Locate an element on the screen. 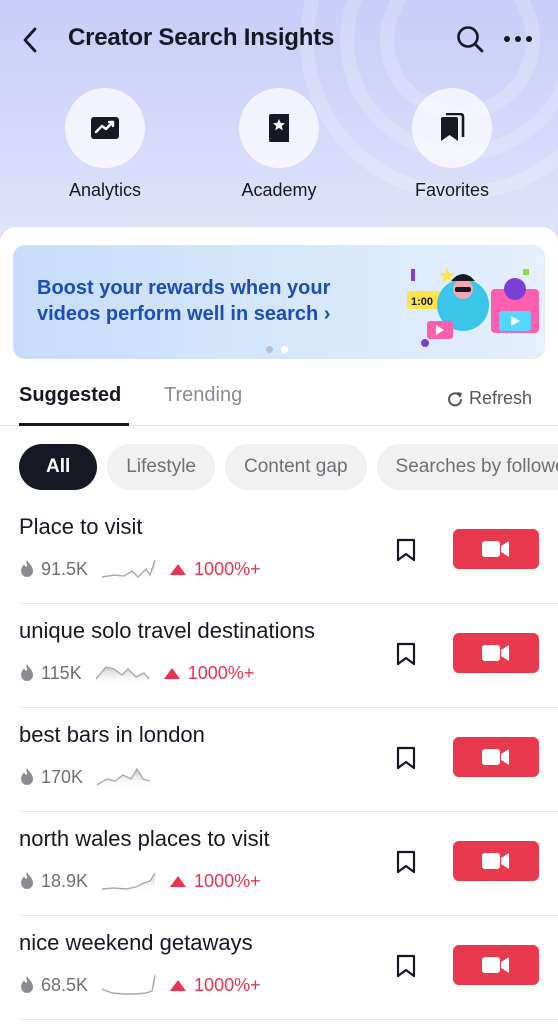 This screenshot has width=558, height=1024. favorites-icon is located at coordinates (453, 127).